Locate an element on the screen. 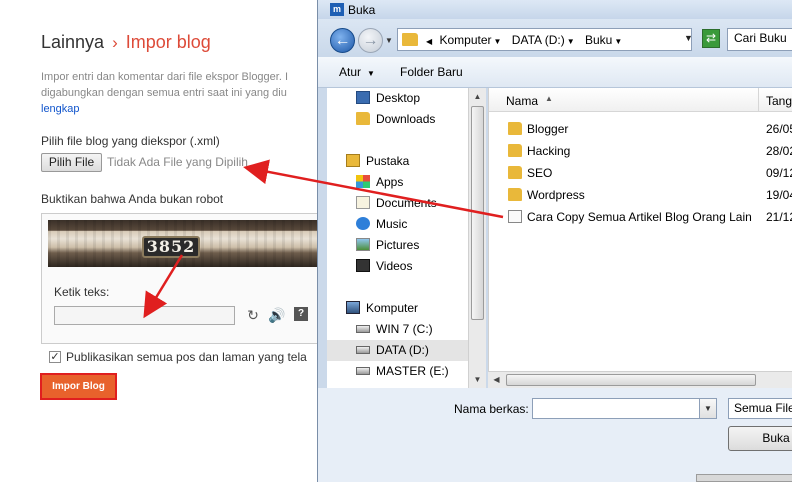 The image size is (792, 482). nav-item-videos: Videos is located at coordinates (397, 266).